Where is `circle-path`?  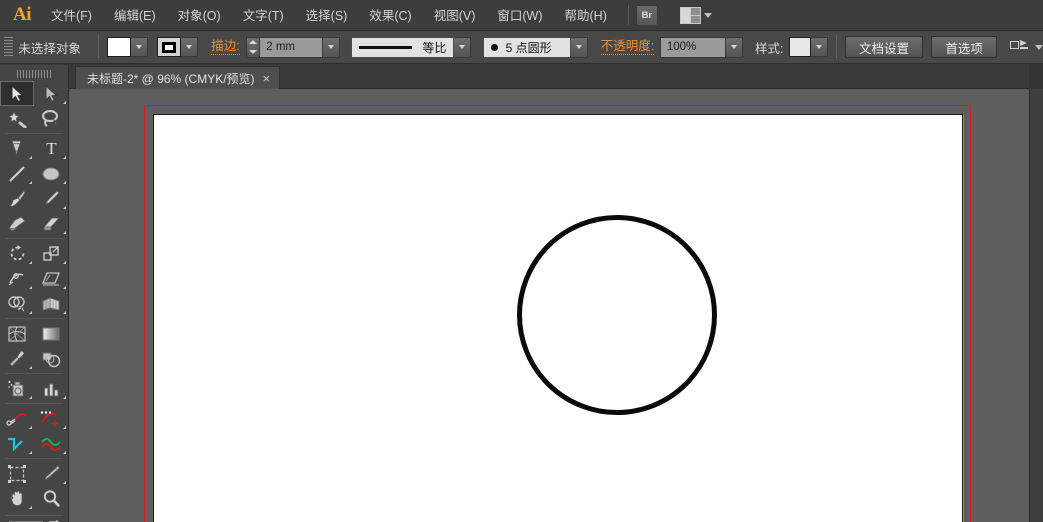 circle-path is located at coordinates (617, 315).